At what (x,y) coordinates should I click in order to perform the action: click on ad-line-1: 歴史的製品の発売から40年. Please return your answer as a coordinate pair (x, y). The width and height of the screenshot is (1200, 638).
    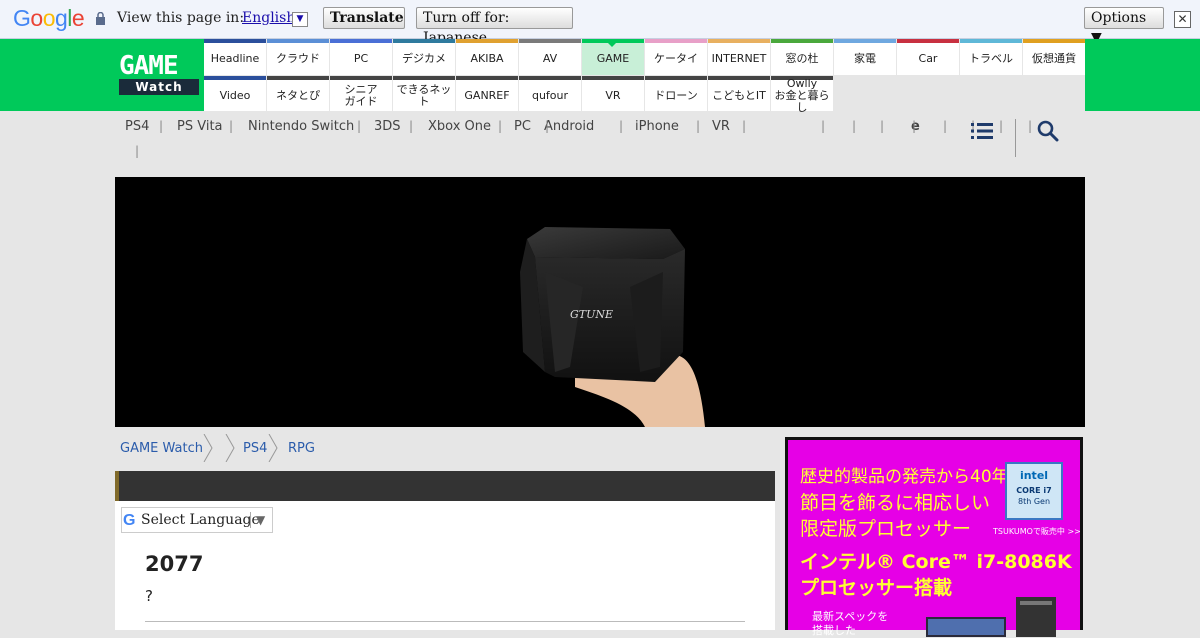
    Looking at the image, I should click on (904, 477).